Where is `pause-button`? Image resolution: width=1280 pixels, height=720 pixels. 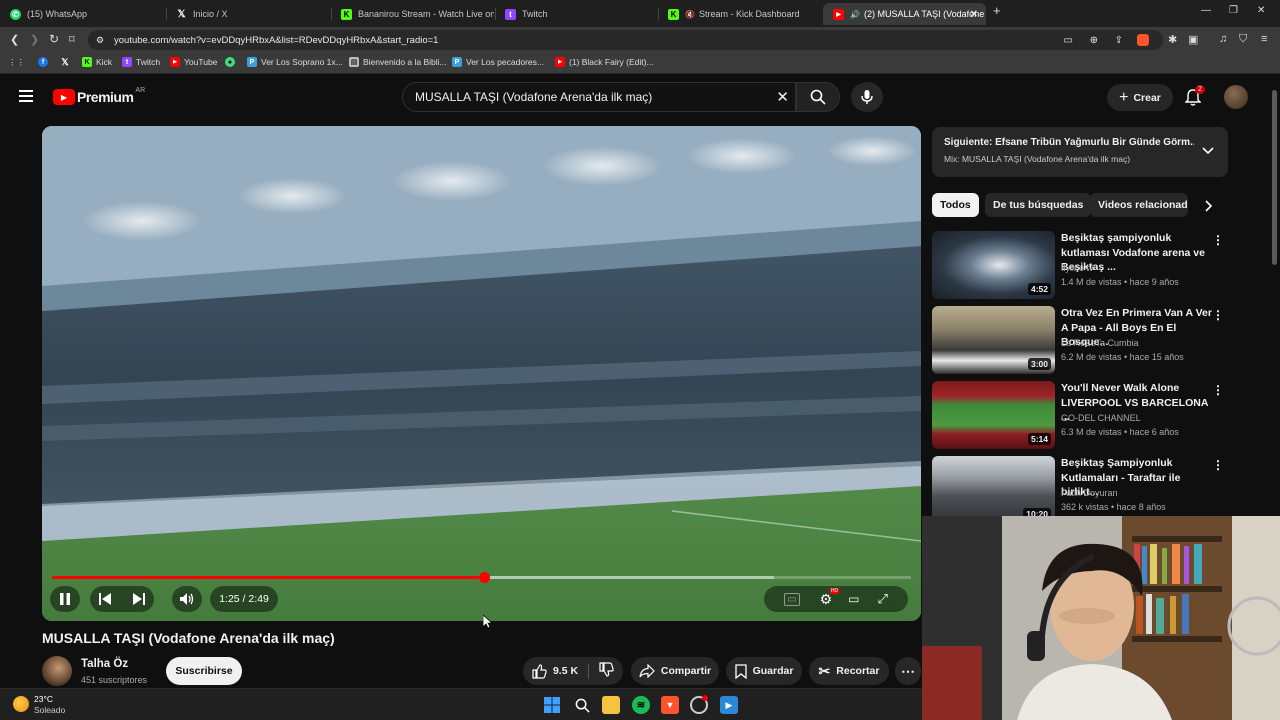 pause-button is located at coordinates (65, 599).